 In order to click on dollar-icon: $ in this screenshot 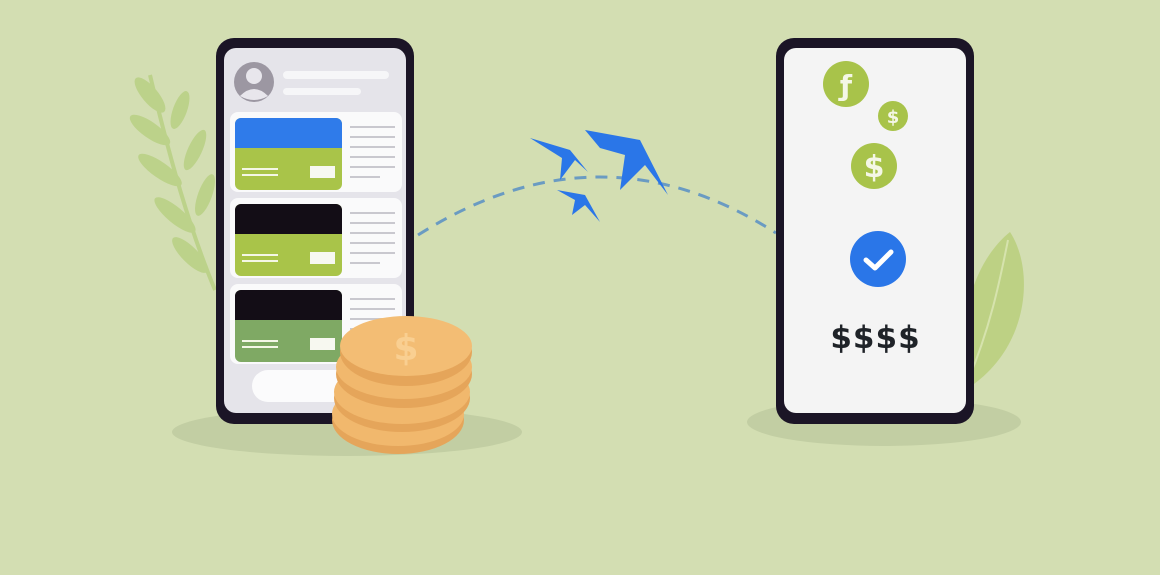, I will do `click(405, 348)`.